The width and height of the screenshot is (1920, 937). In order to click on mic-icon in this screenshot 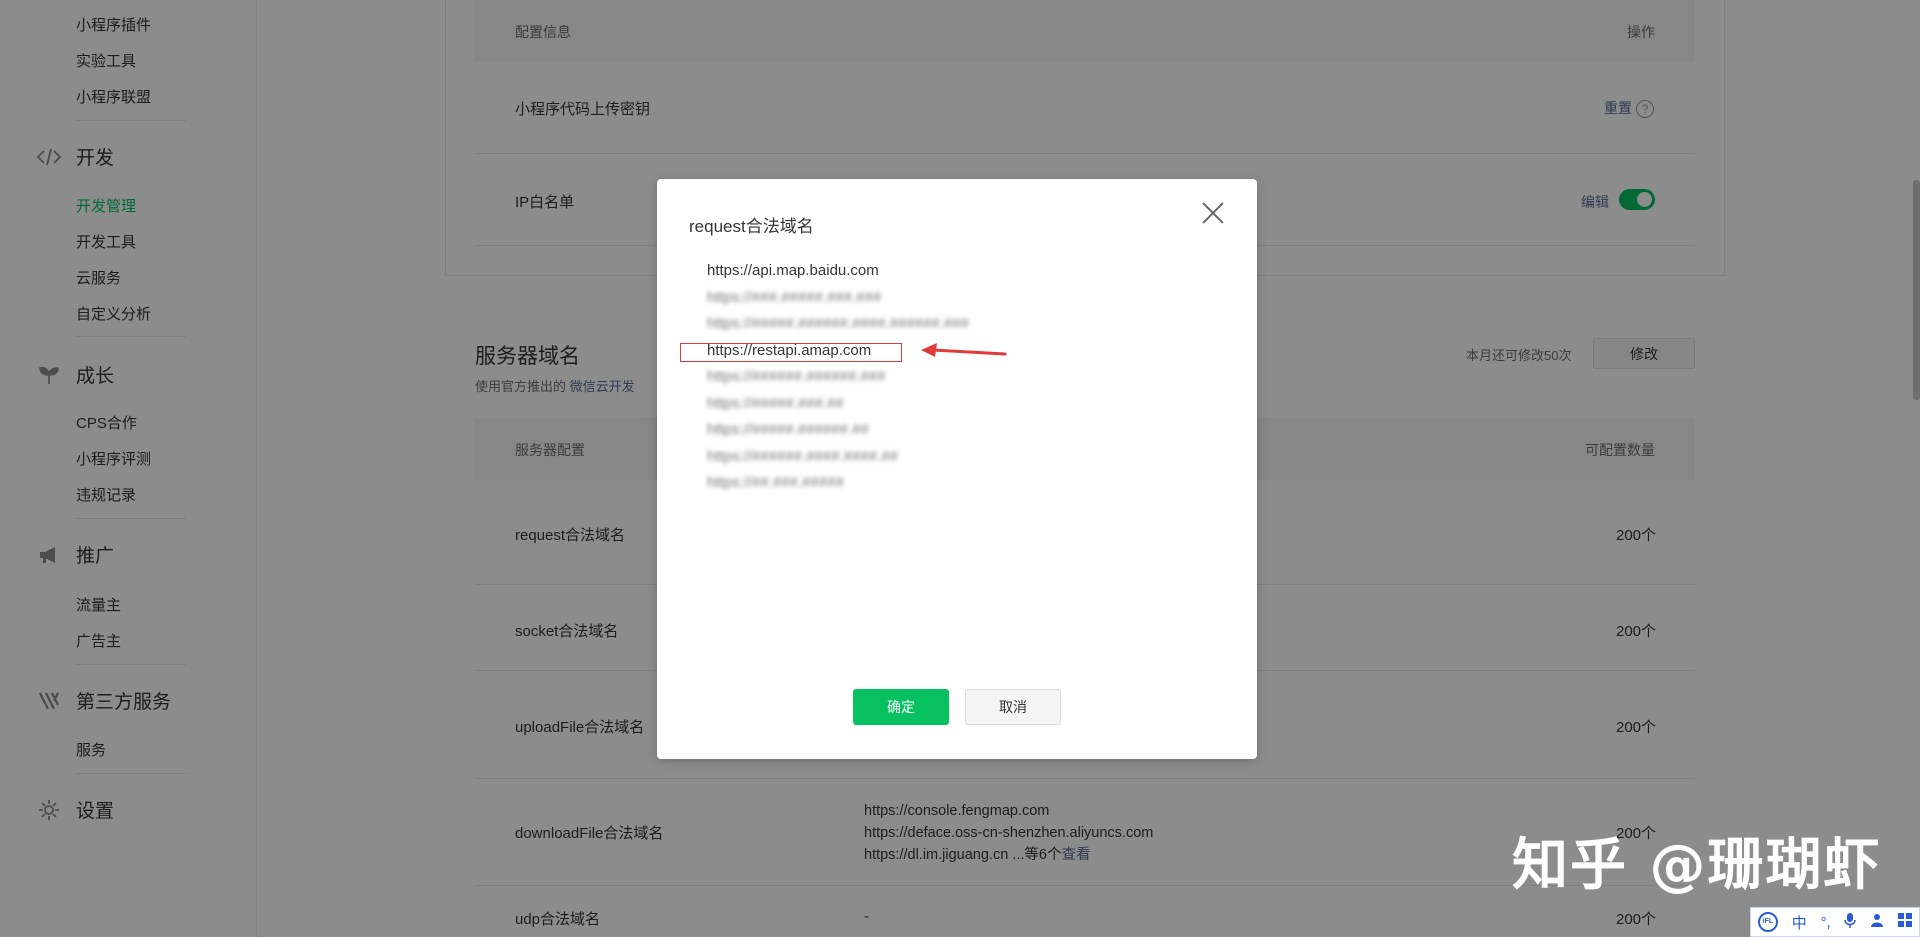, I will do `click(1850, 922)`.